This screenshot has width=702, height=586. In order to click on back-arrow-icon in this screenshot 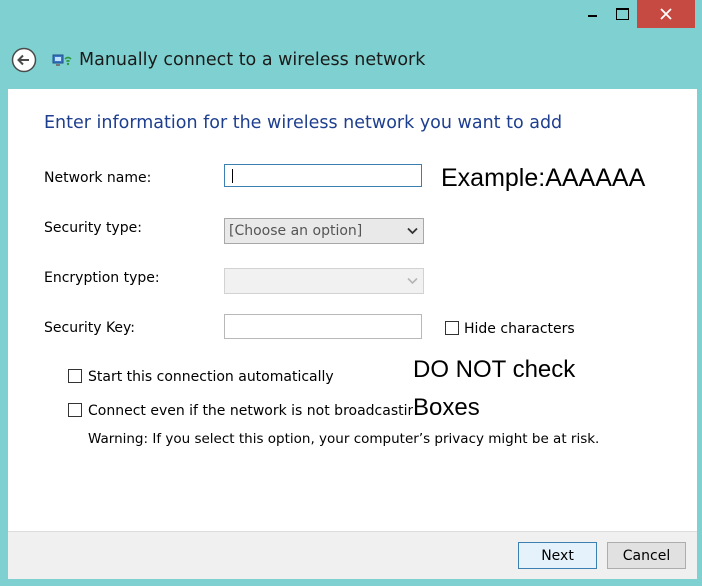, I will do `click(24, 60)`.